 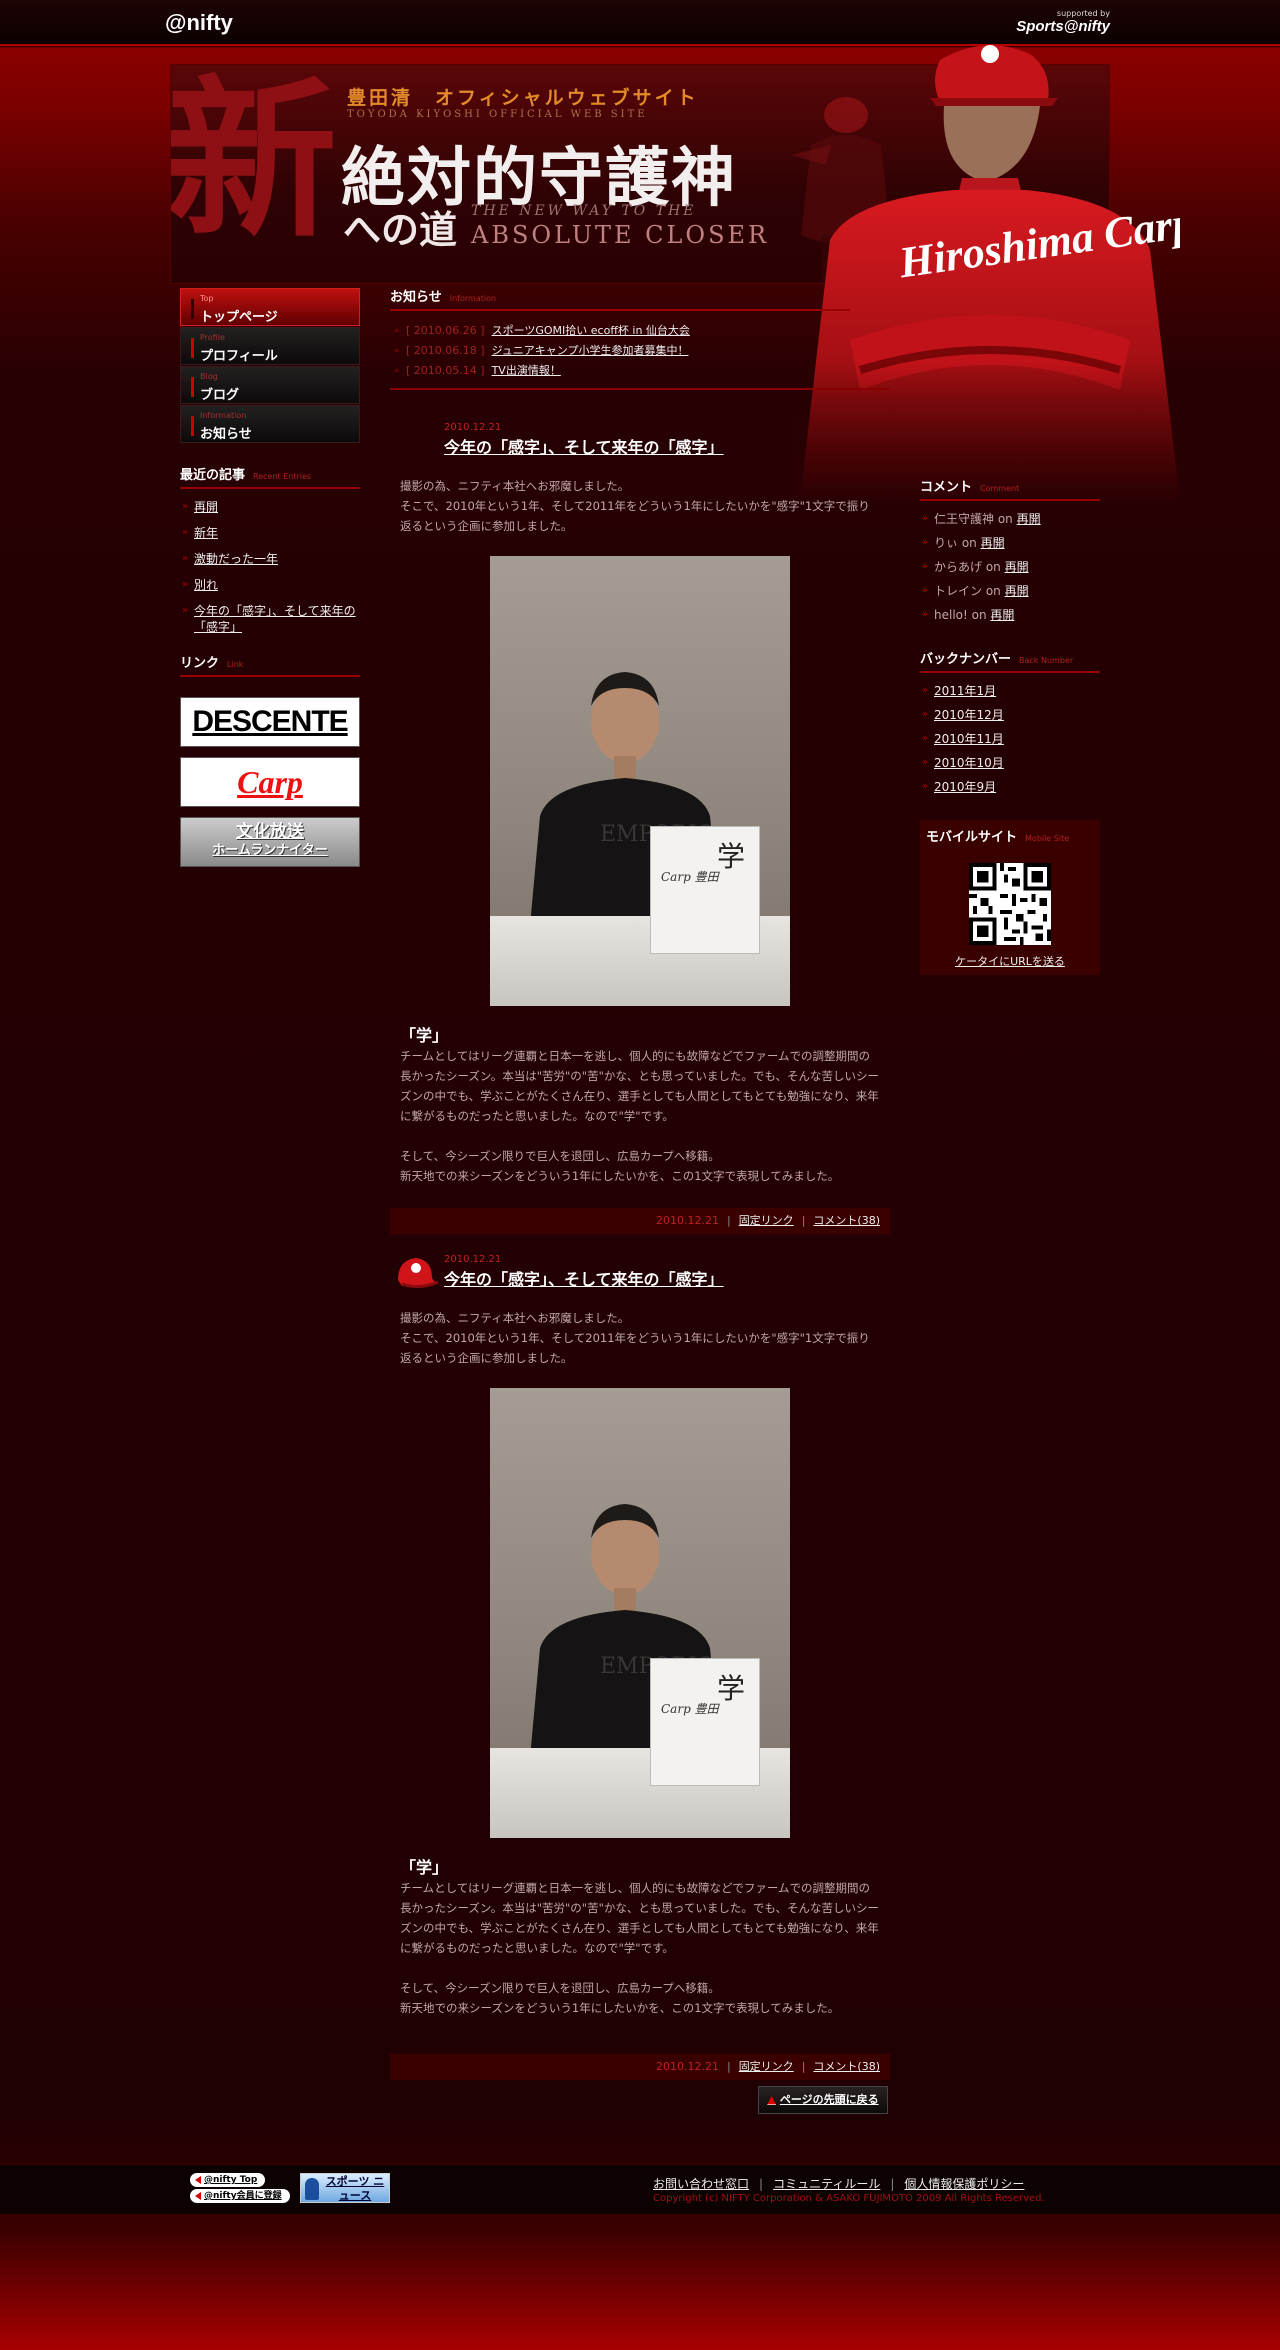 What do you see at coordinates (206, 507) in the screenshot?
I see `recent-entry-link: 再開` at bounding box center [206, 507].